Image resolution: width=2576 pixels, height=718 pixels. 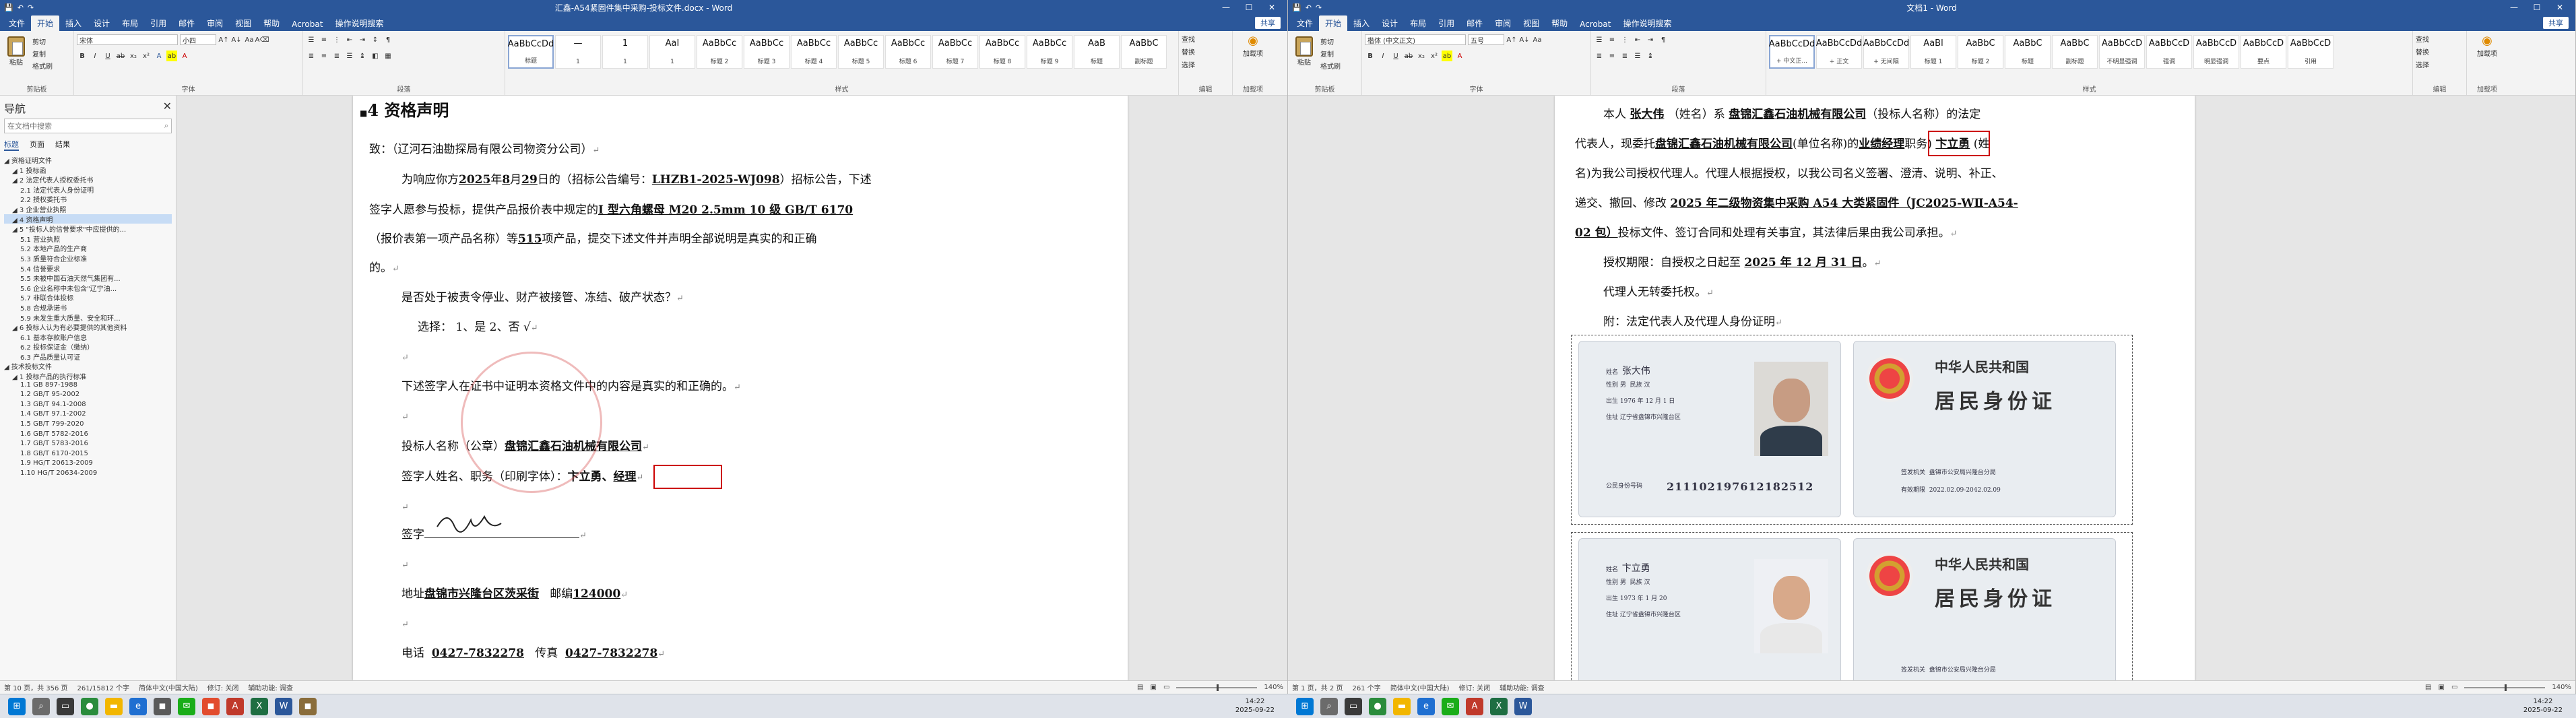 What do you see at coordinates (908, 52) in the screenshot?
I see `style-9: AaBbCc 标题 6` at bounding box center [908, 52].